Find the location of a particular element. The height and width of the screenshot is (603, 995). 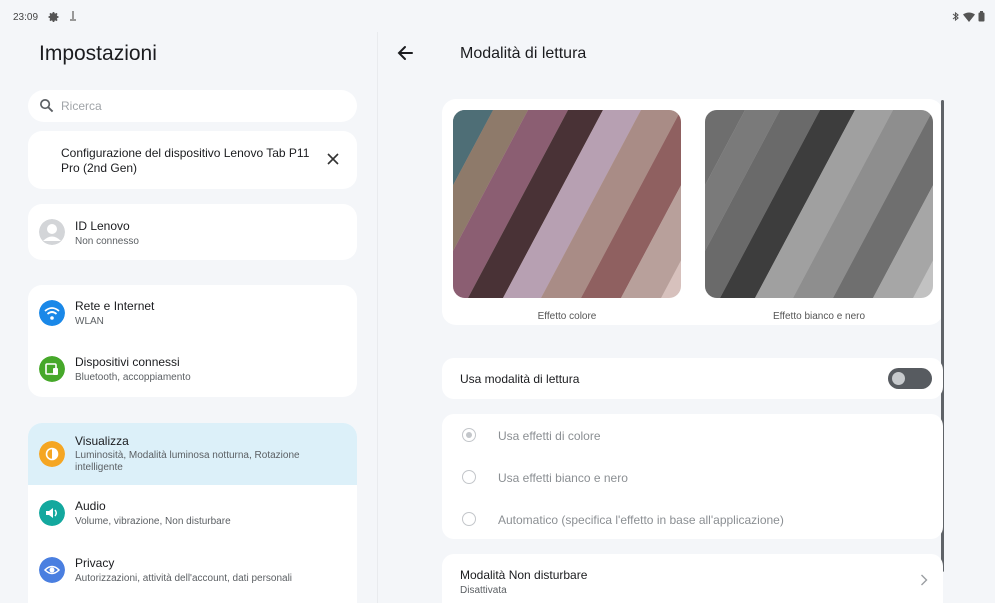

gear-icon is located at coordinates (53, 17).